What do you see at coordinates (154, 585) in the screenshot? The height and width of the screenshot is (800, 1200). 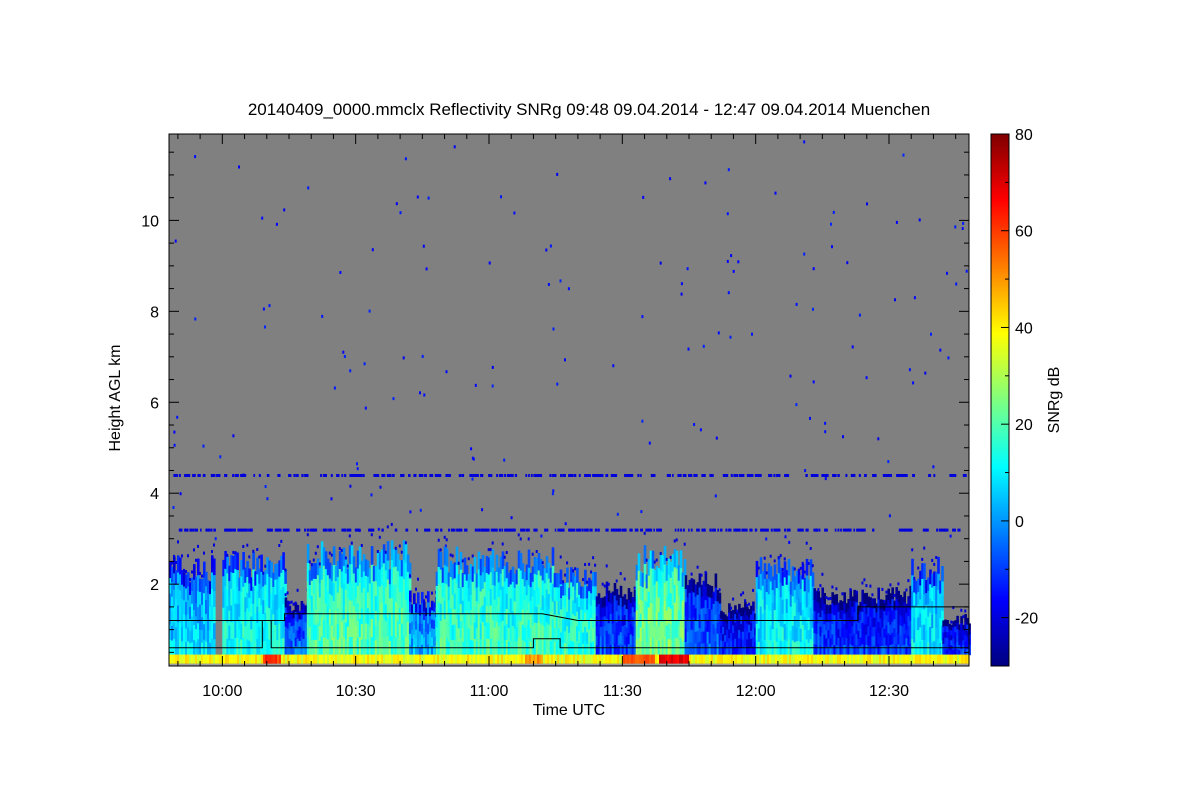 I see `y-tick-label: 2` at bounding box center [154, 585].